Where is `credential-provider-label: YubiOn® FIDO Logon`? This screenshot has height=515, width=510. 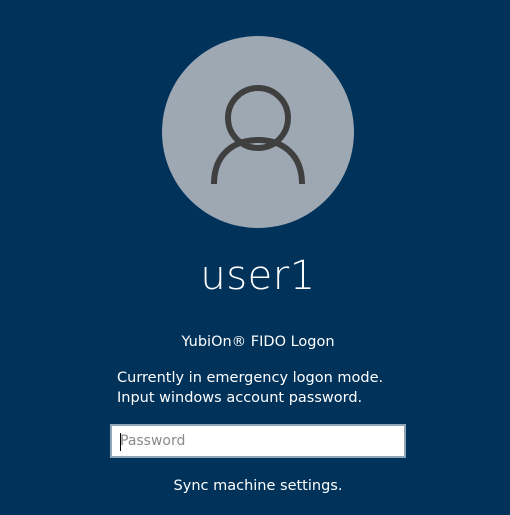
credential-provider-label: YubiOn® FIDO Logon is located at coordinates (258, 342).